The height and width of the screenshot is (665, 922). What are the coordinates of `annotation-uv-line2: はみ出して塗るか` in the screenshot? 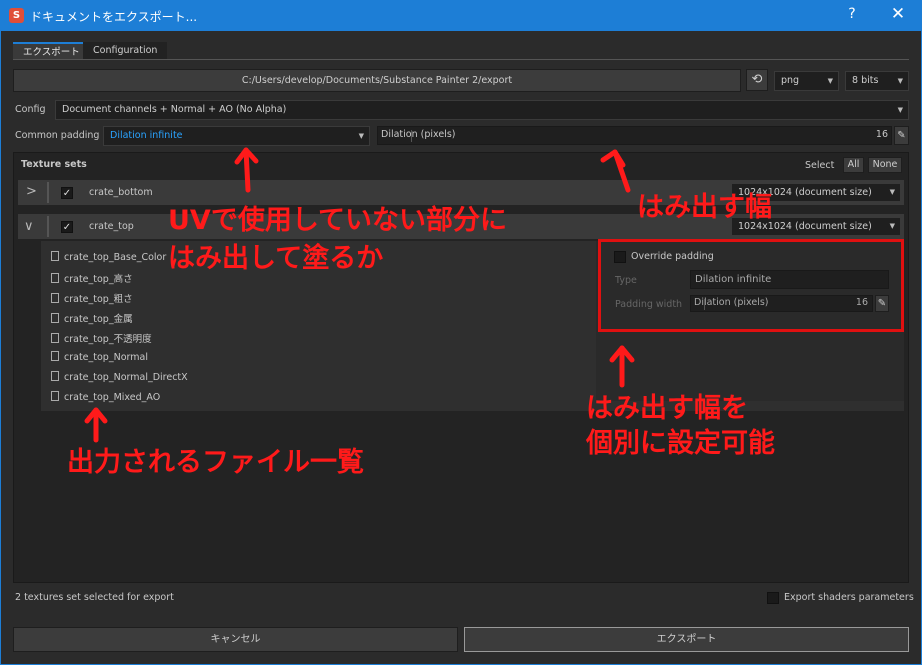 It's located at (276, 258).